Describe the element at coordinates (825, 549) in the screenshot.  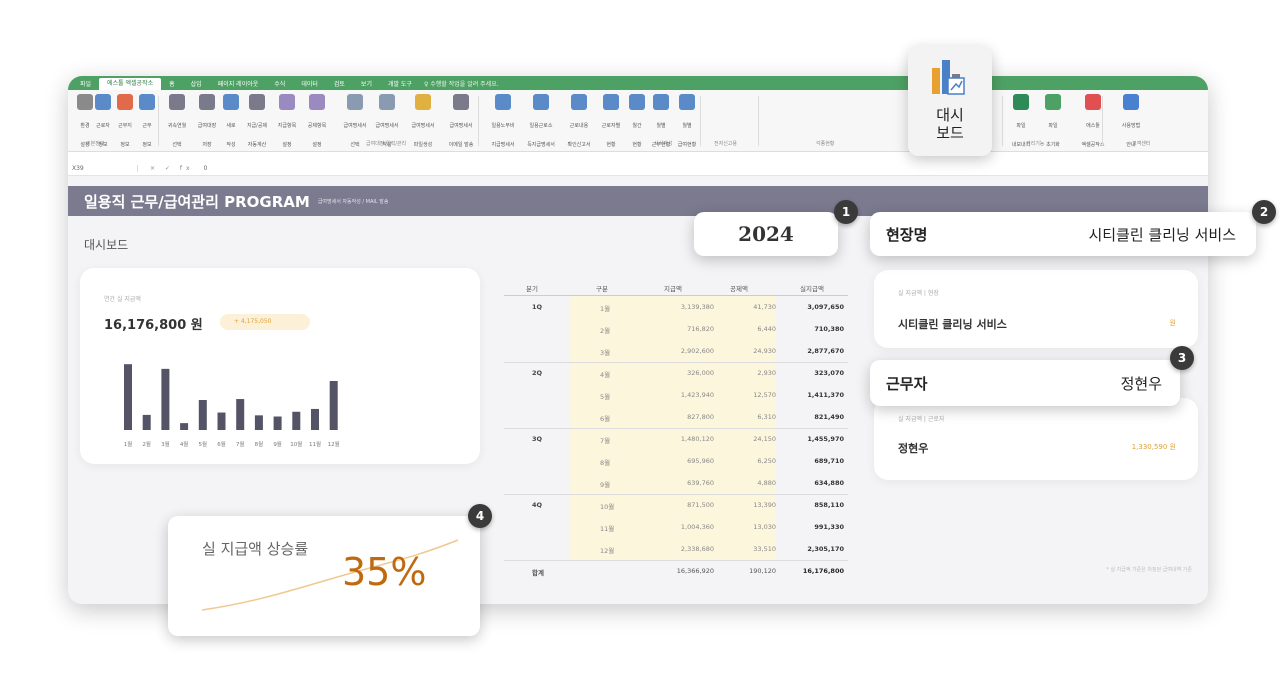
I see `table-cell: 2,305,170` at that location.